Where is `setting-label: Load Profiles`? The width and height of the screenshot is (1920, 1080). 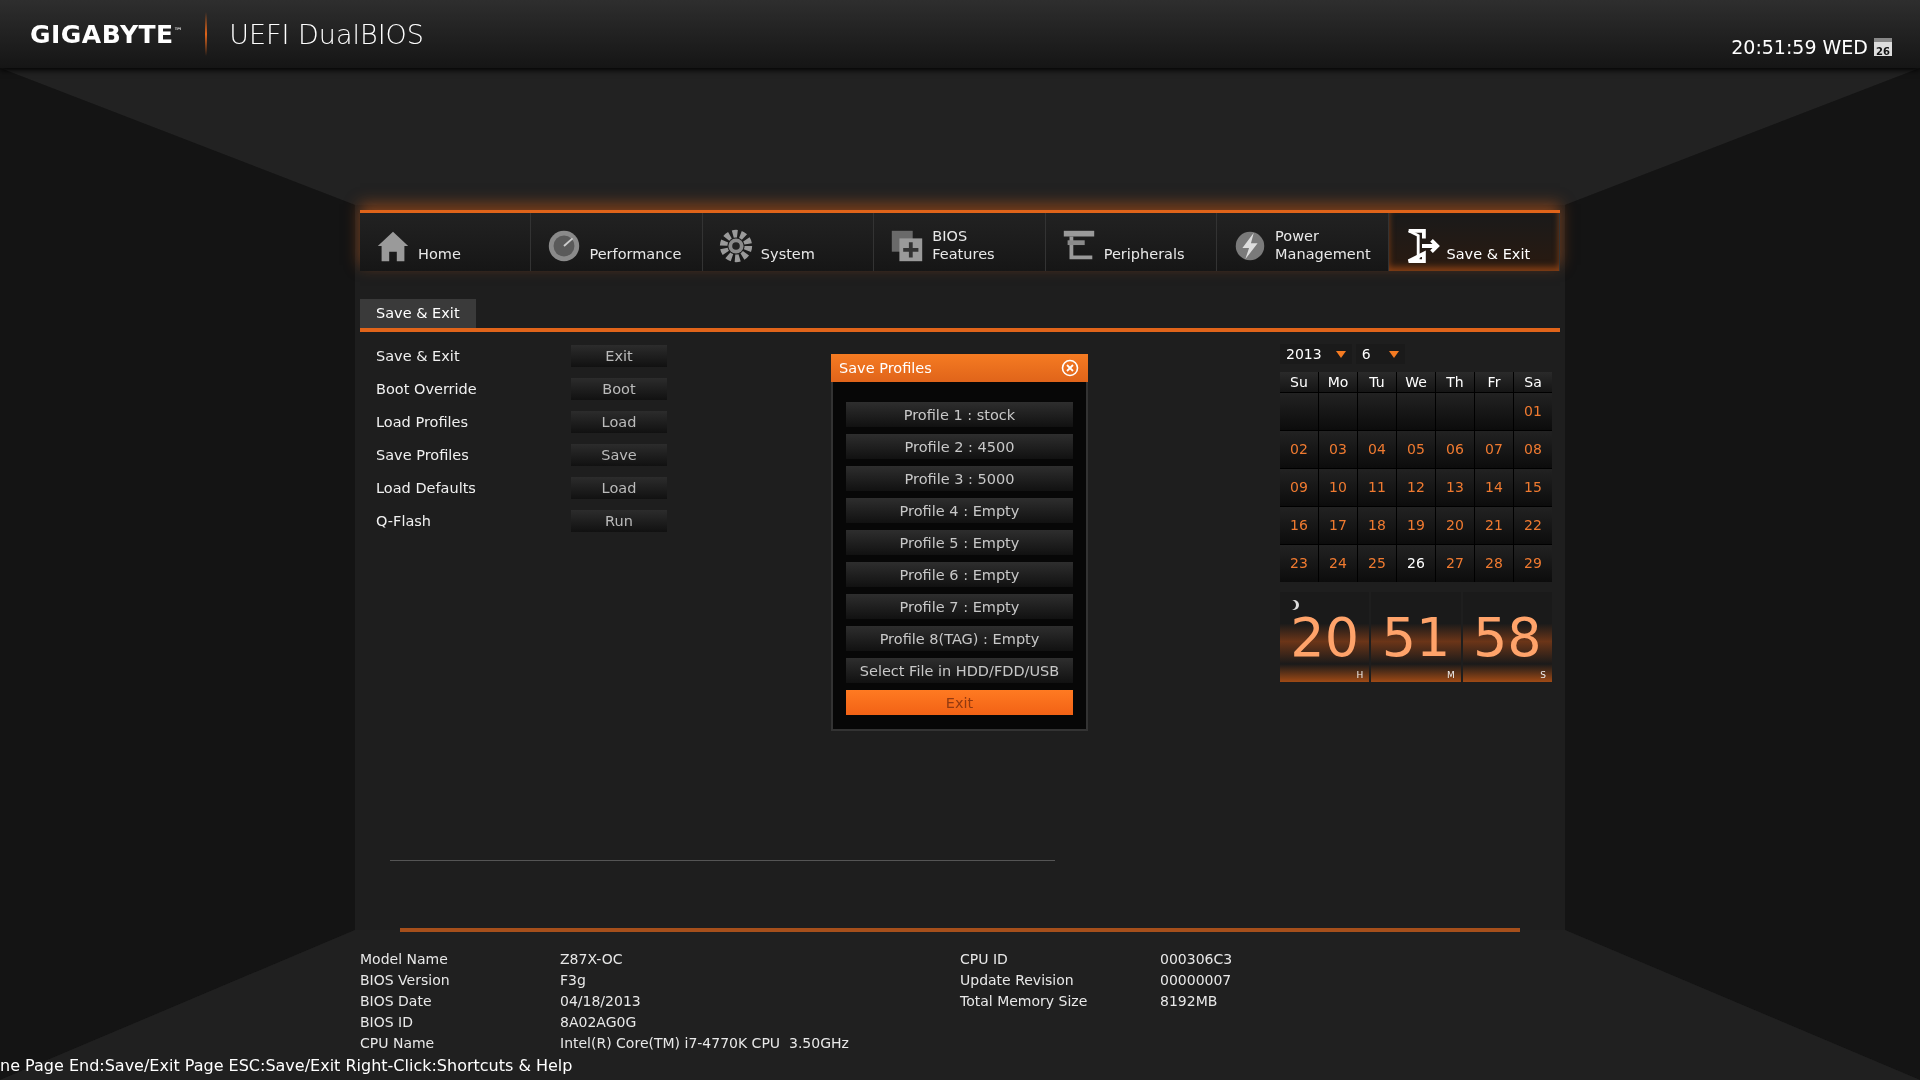
setting-label: Load Profiles is located at coordinates (423, 422).